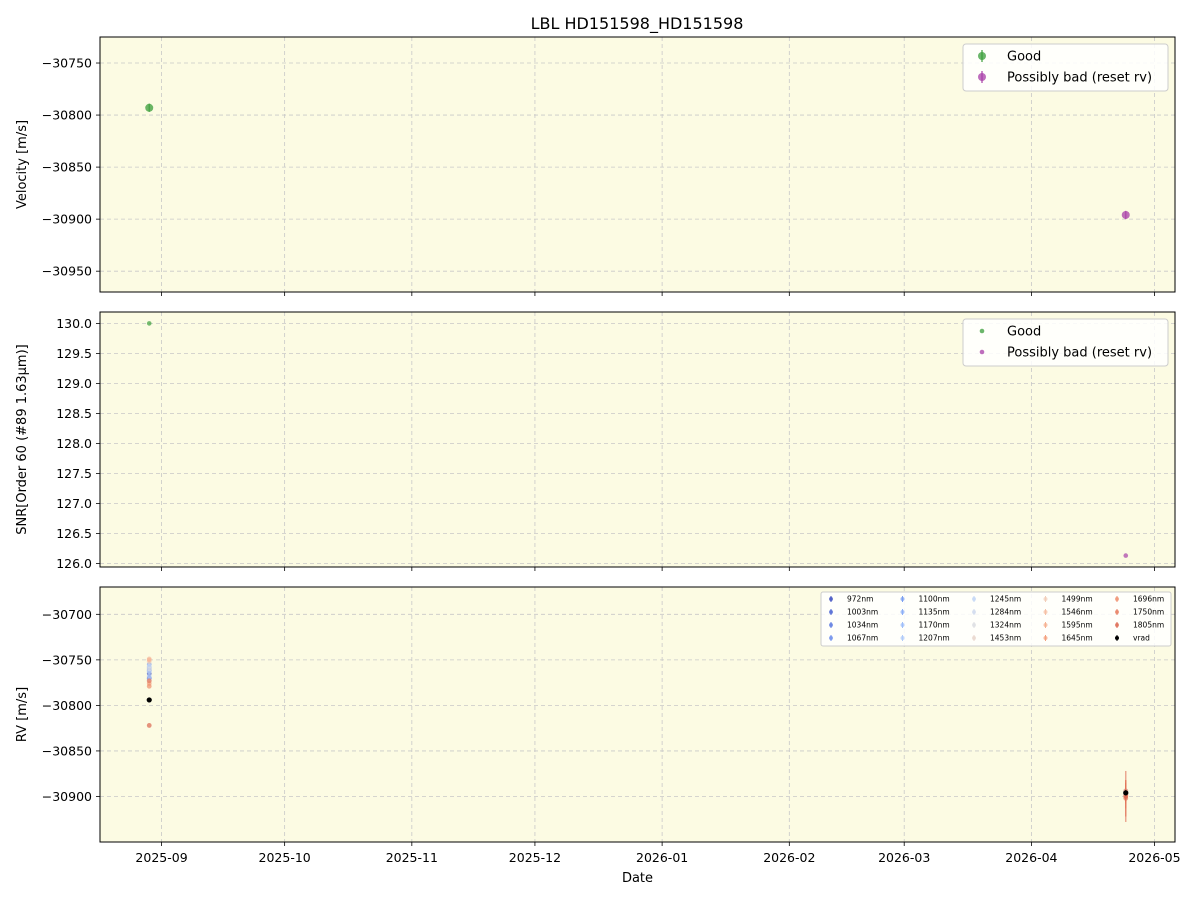 The image size is (1200, 900). I want to click on legend-label: 1453nm, so click(1005, 638).